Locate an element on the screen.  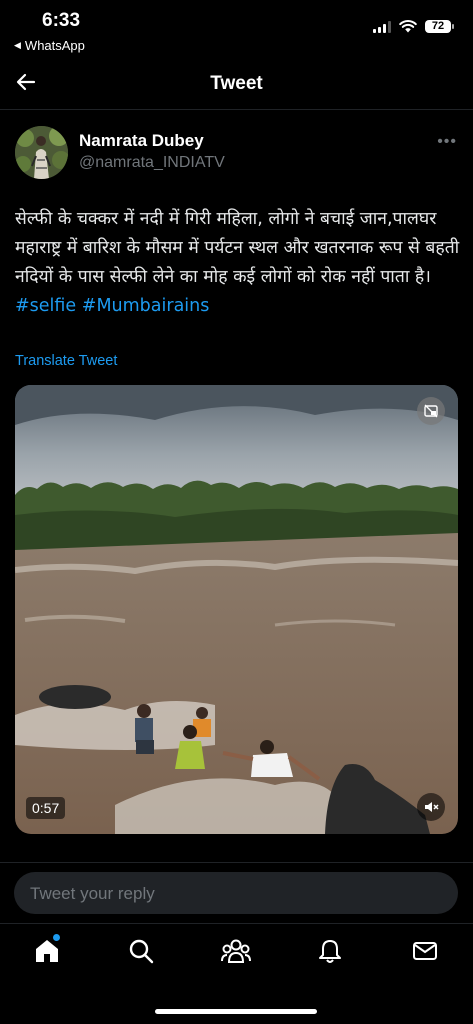
back-triangle-icon: ◀ is located at coordinates (17, 45).